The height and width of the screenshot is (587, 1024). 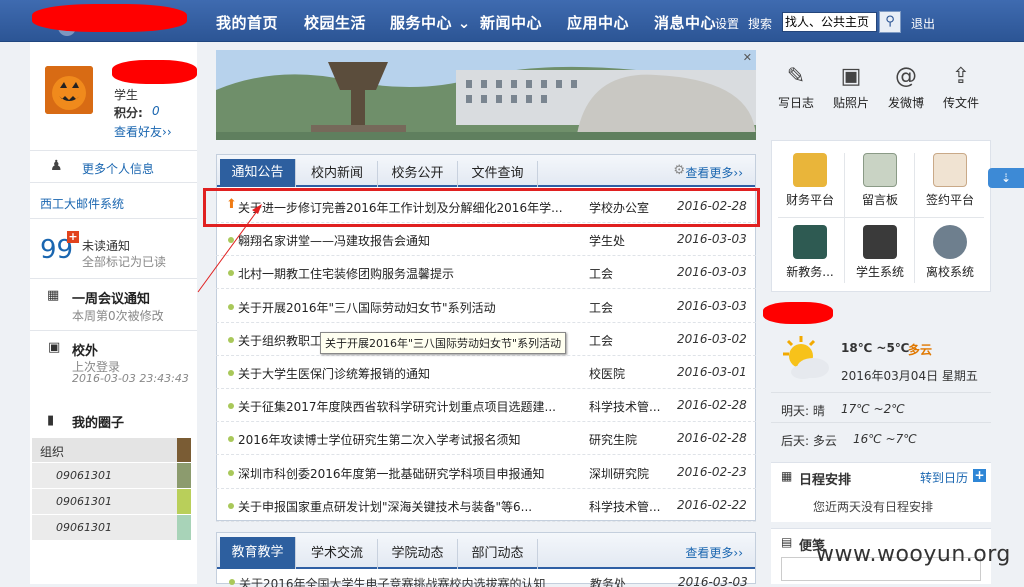 What do you see at coordinates (486, 273) in the screenshot?
I see `notice-row: 北村一期教工住宅装修团购服务温馨提示 工会 2016-03-03` at bounding box center [486, 273].